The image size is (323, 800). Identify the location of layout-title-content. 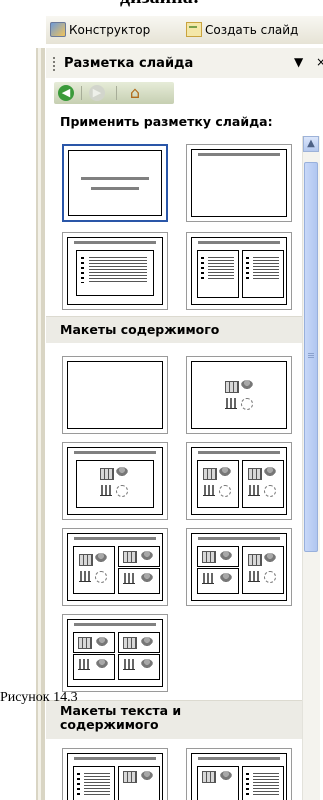
(115, 481).